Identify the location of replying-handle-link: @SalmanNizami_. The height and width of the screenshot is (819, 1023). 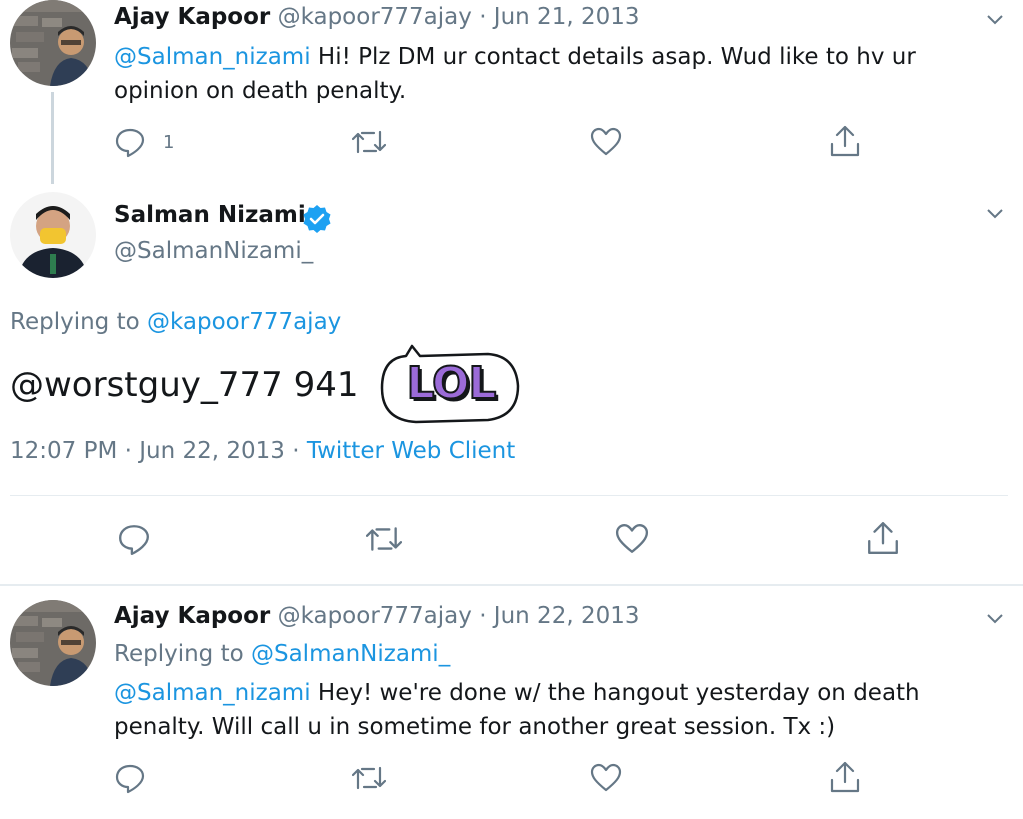
(350, 654).